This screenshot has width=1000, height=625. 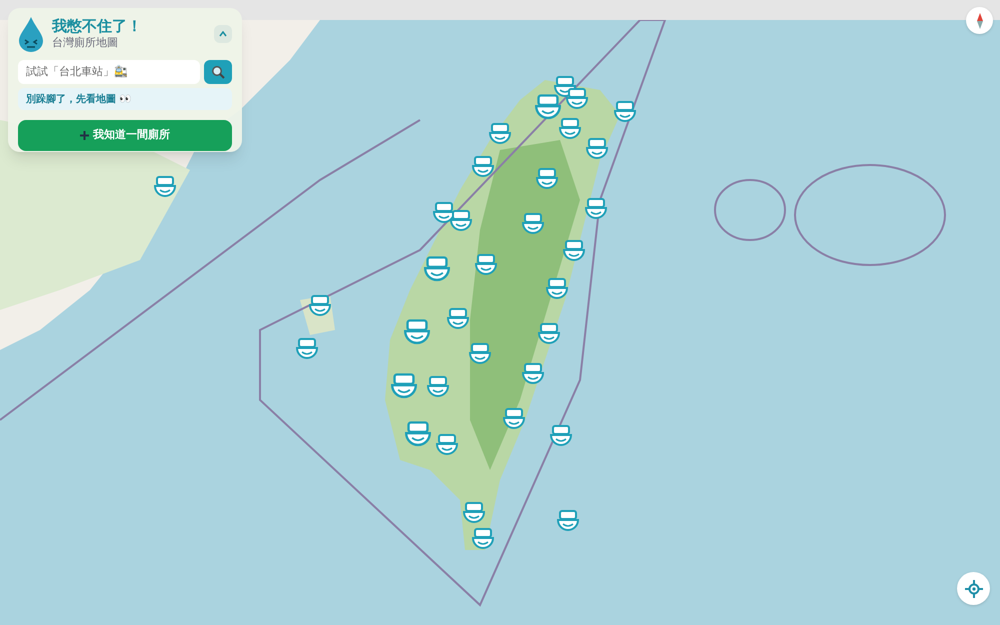 What do you see at coordinates (109, 72) in the screenshot?
I see `search-field: 試試「台北車站」🚉` at bounding box center [109, 72].